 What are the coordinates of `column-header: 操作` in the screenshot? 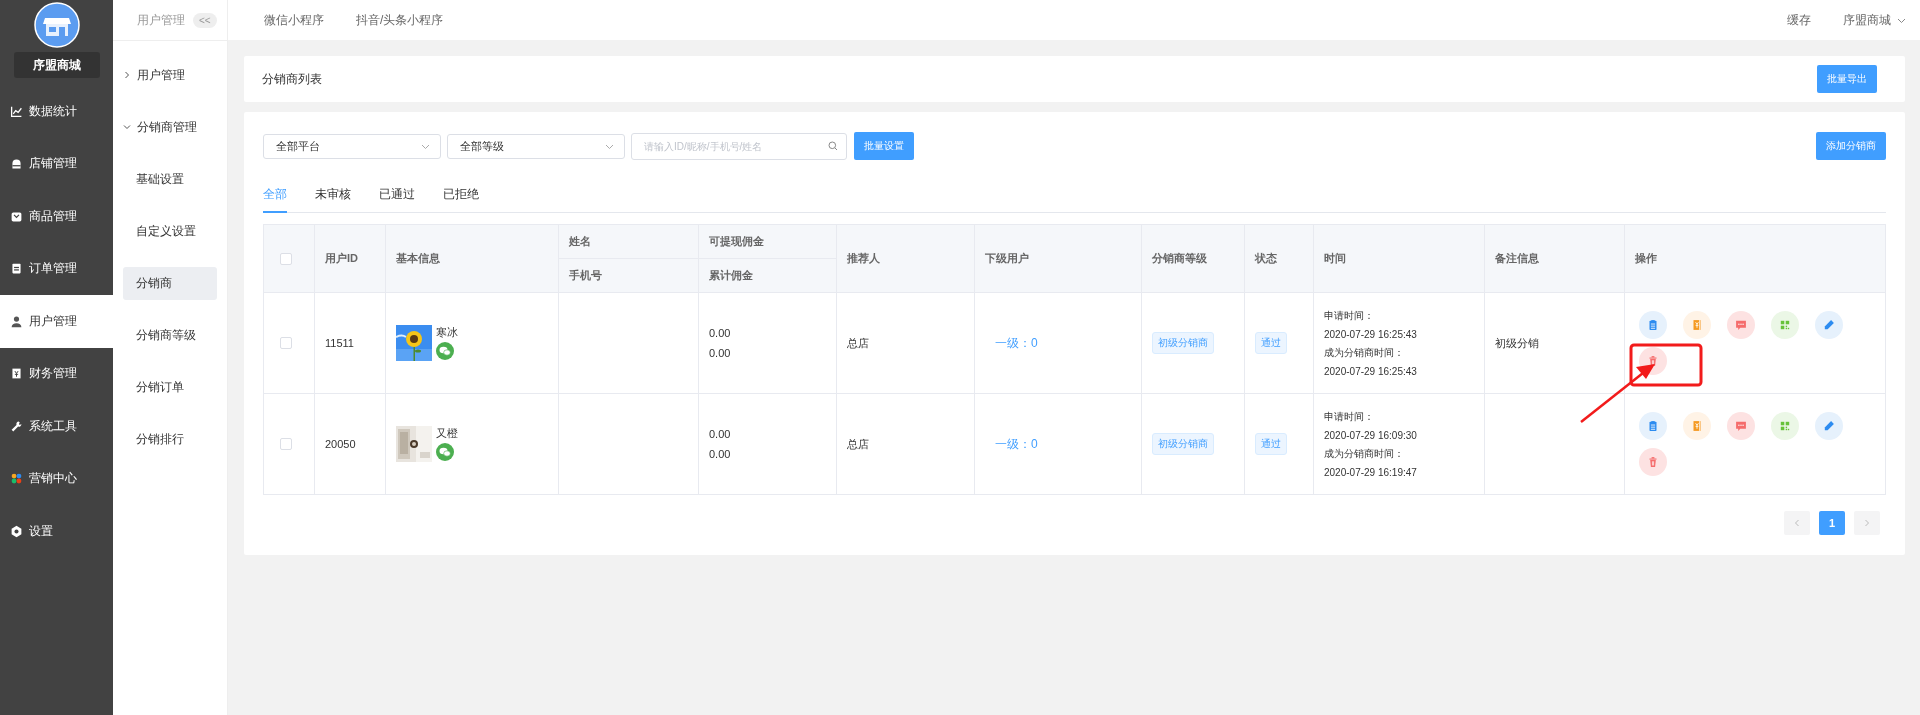 It's located at (1646, 258).